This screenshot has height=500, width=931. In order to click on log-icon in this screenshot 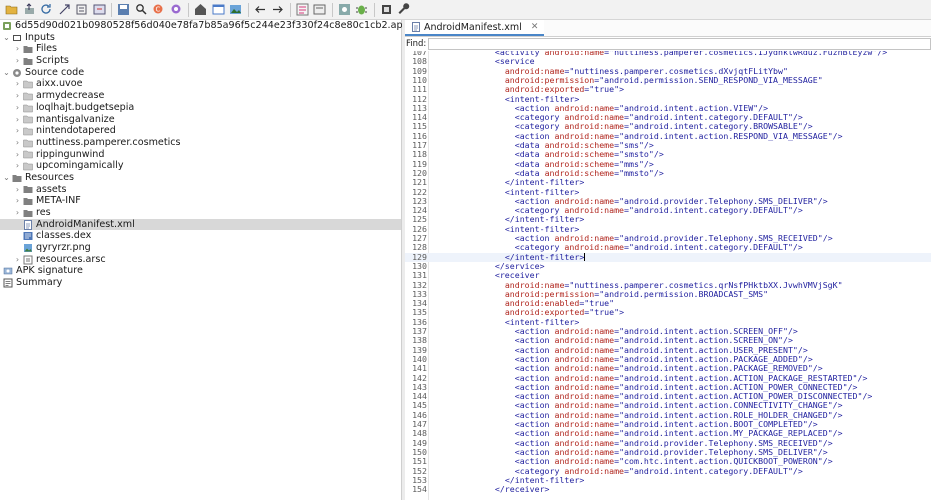, I will do `click(302, 9)`.